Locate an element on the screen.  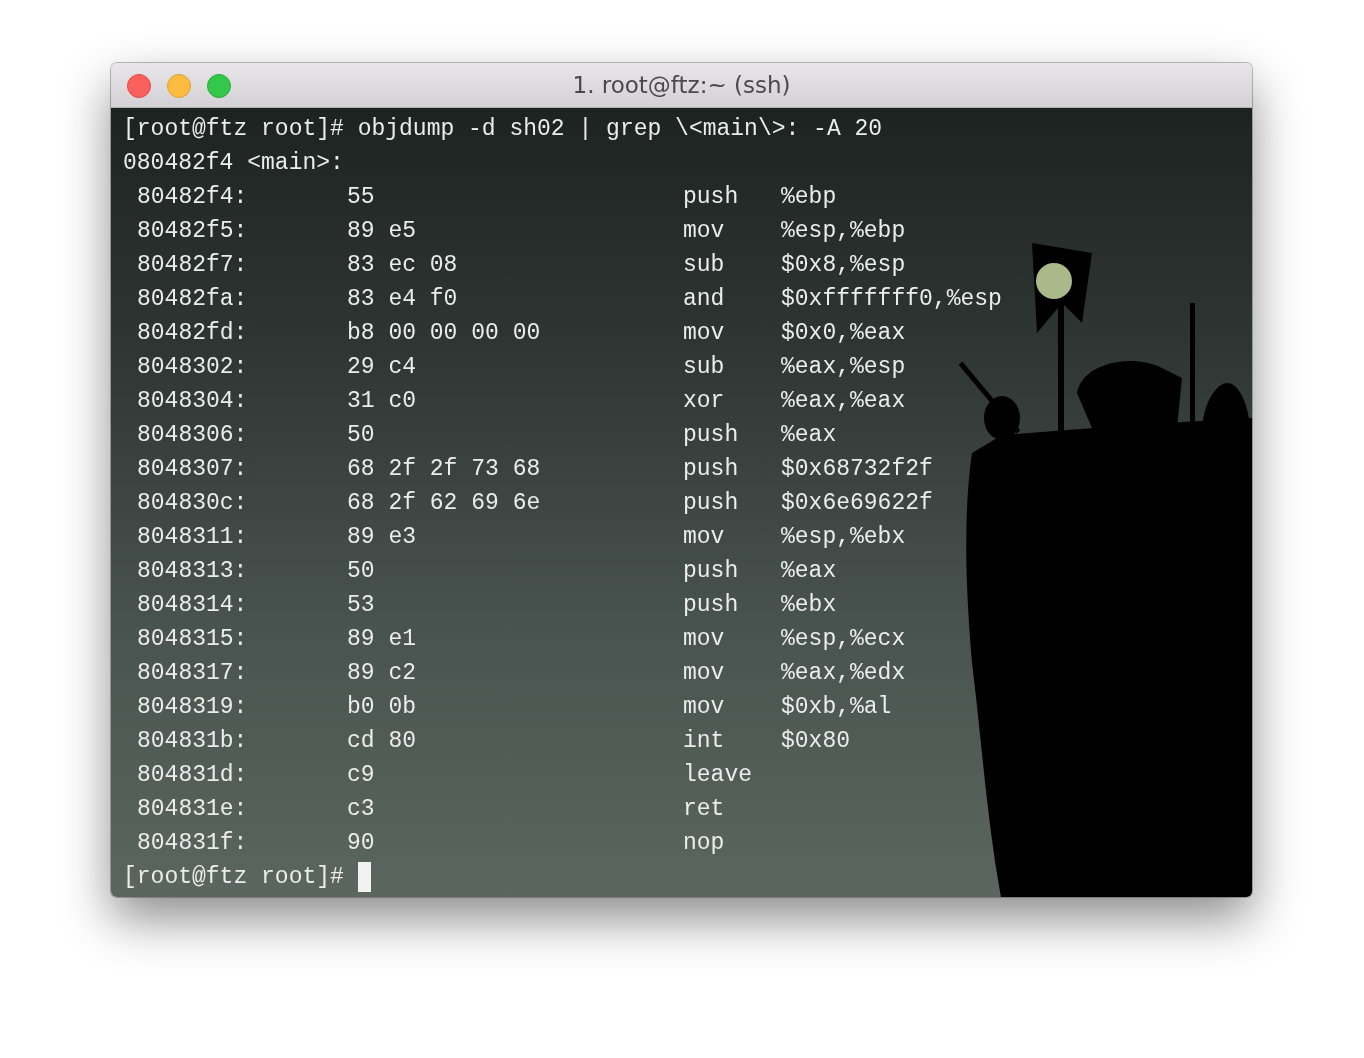
address: 8048306: is located at coordinates (193, 435).